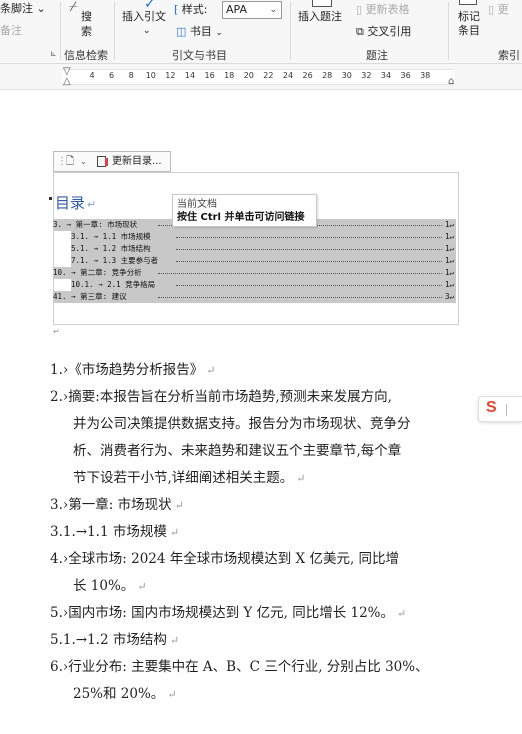 The height and width of the screenshot is (734, 522). Describe the element at coordinates (244, 210) in the screenshot. I see `hyperlink-tooltip: 当前文档 按住 Ctrl 并单击可访问链接` at that location.